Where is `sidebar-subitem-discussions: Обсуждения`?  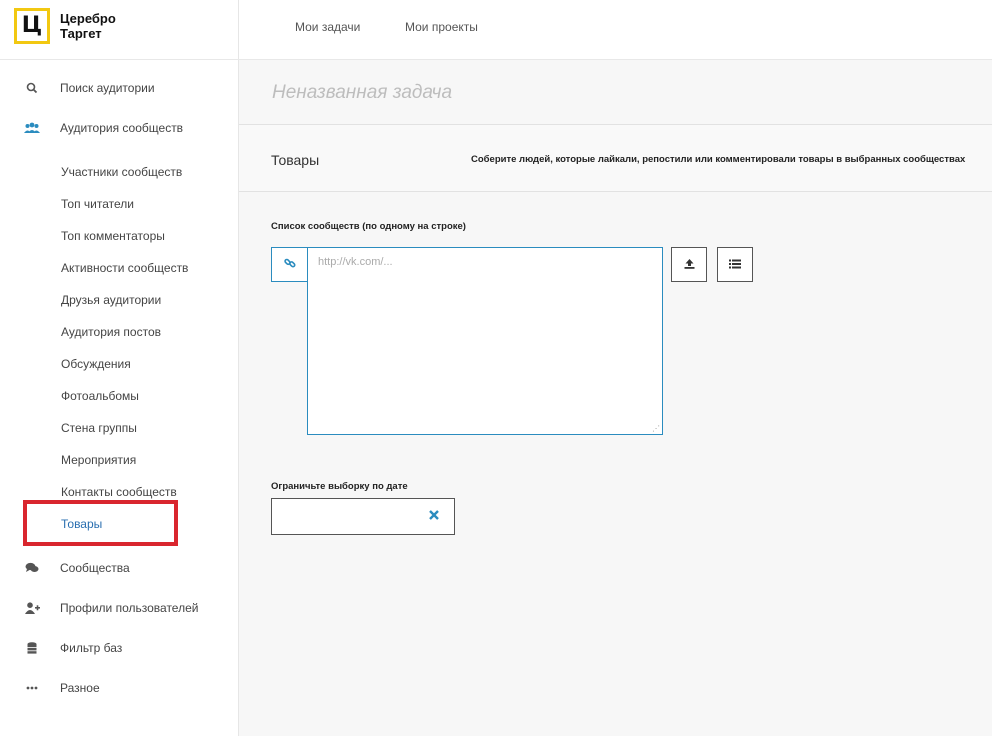 sidebar-subitem-discussions: Обсуждения is located at coordinates (96, 364).